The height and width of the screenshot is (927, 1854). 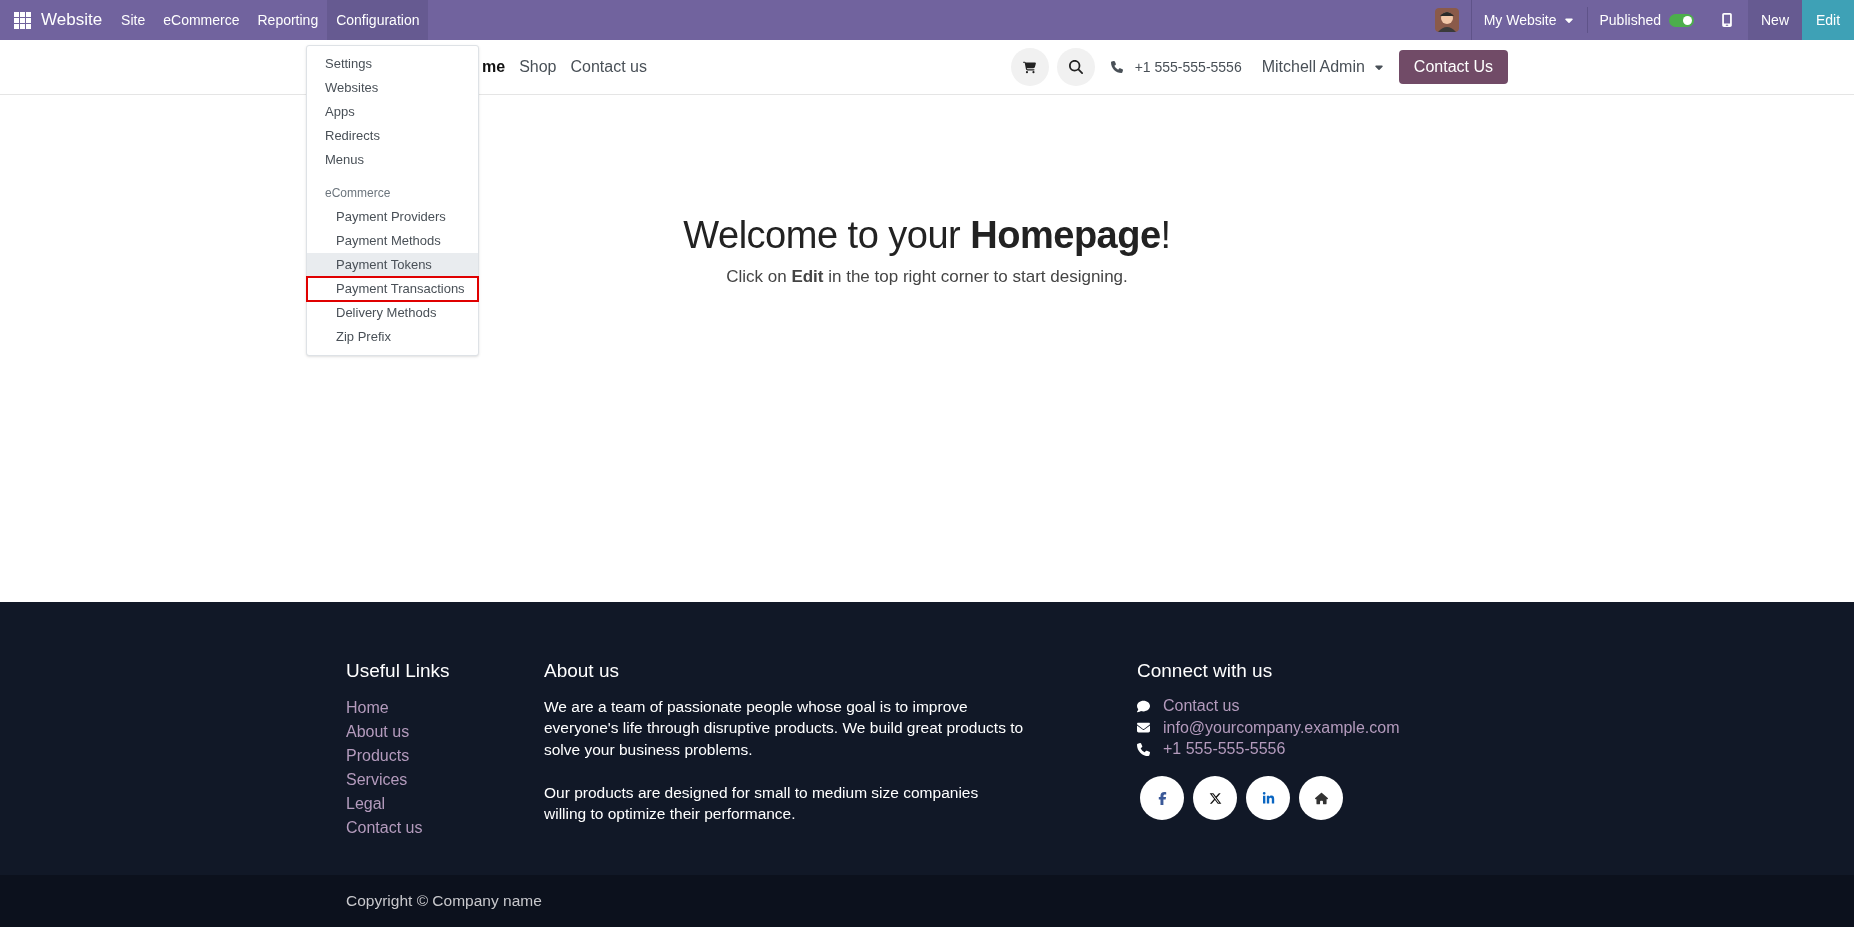 I want to click on user-menu: Mitchell Admin, so click(x=1323, y=67).